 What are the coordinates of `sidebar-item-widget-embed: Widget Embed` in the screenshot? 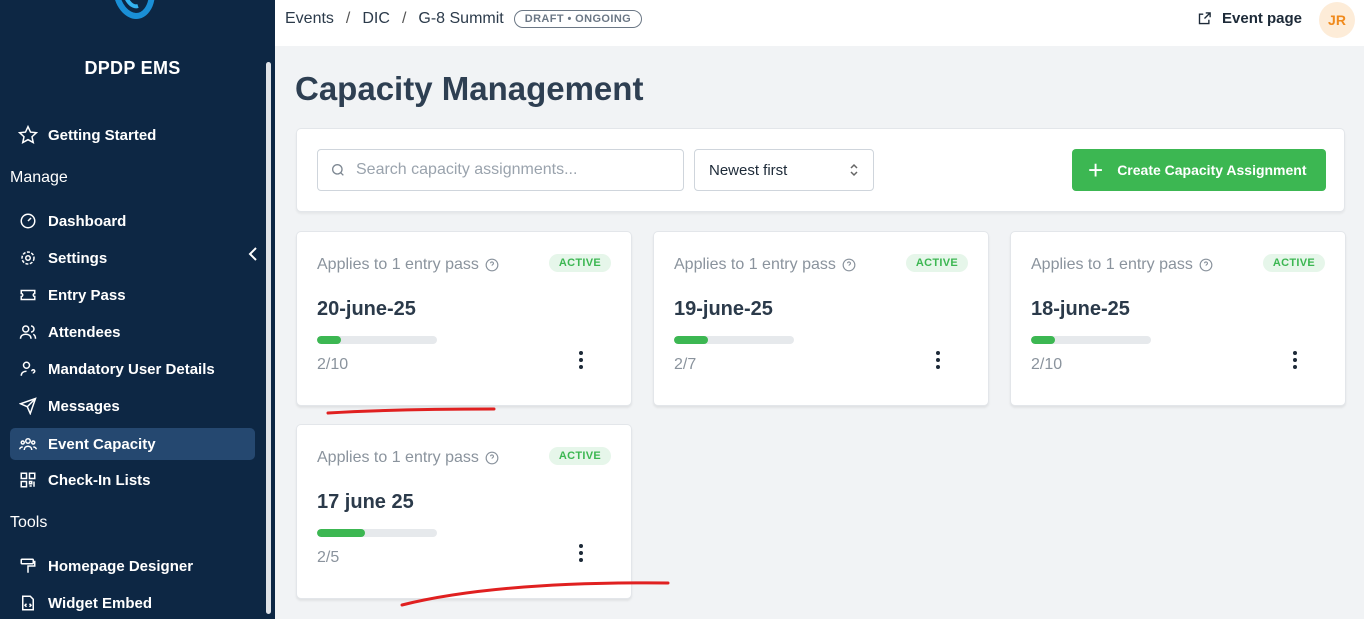 It's located at (132, 603).